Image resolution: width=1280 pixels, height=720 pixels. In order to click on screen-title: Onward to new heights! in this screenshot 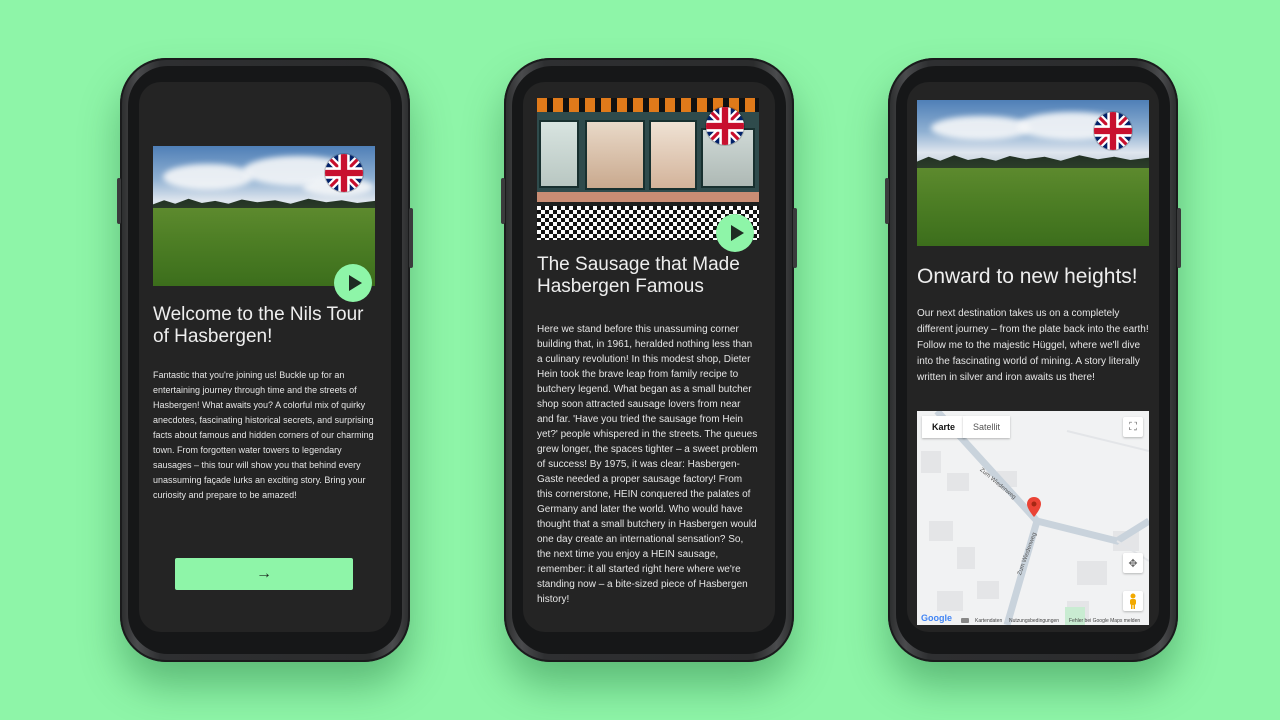, I will do `click(1027, 276)`.